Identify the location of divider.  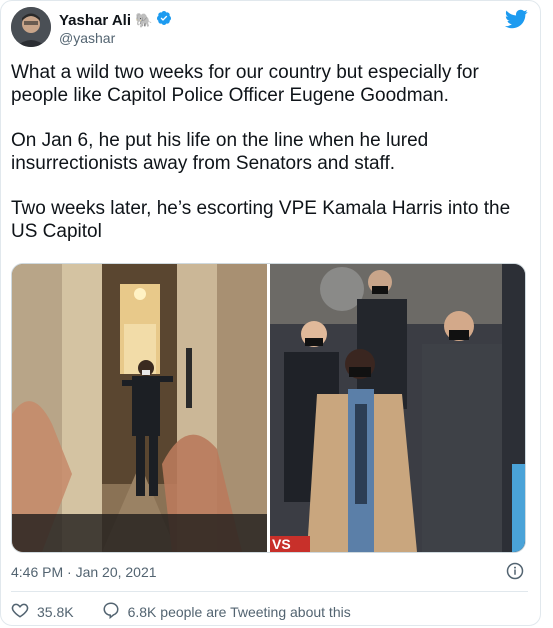
(269, 591).